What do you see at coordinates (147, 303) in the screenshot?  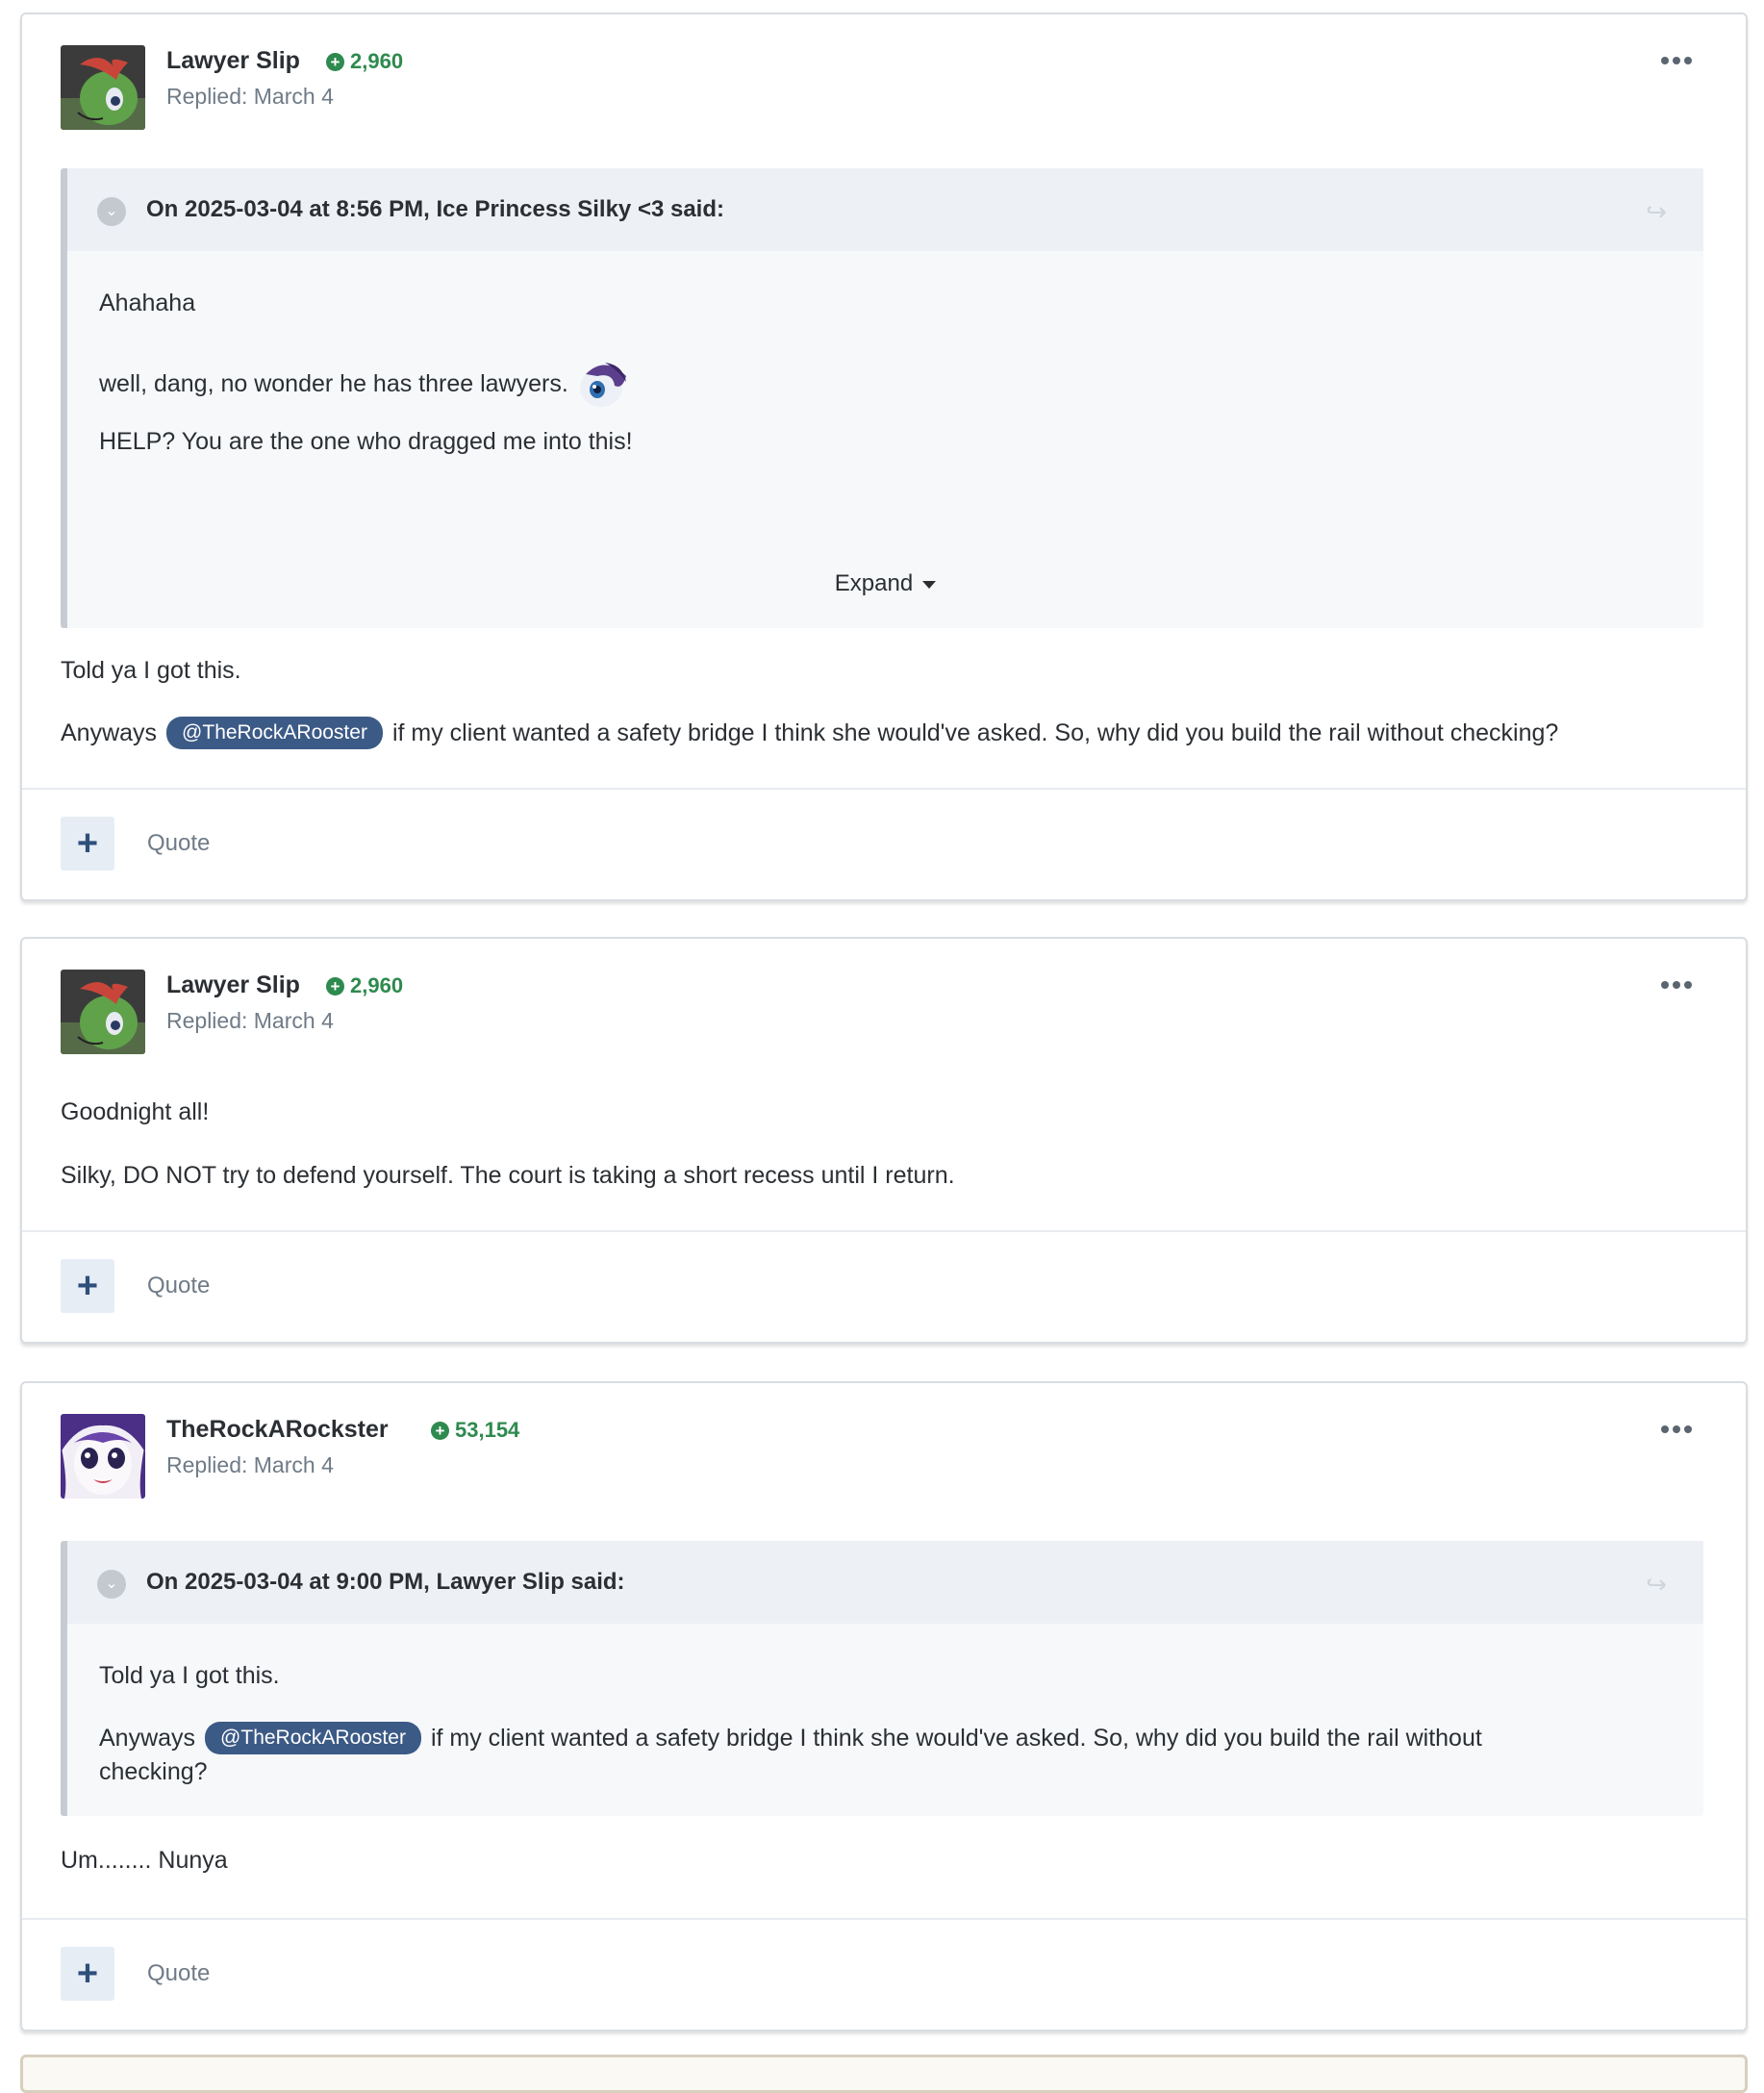 I see `quote-line: Ahahaha` at bounding box center [147, 303].